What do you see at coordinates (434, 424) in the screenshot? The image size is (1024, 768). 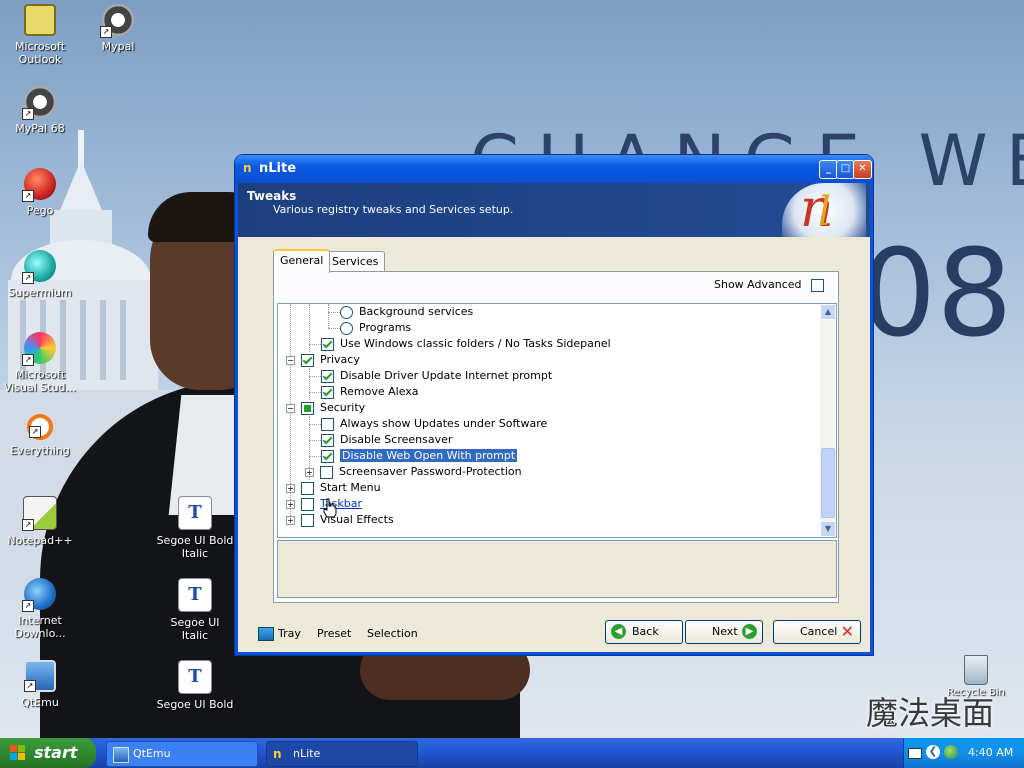 I see `tree-item: Always show Updates under Software` at bounding box center [434, 424].